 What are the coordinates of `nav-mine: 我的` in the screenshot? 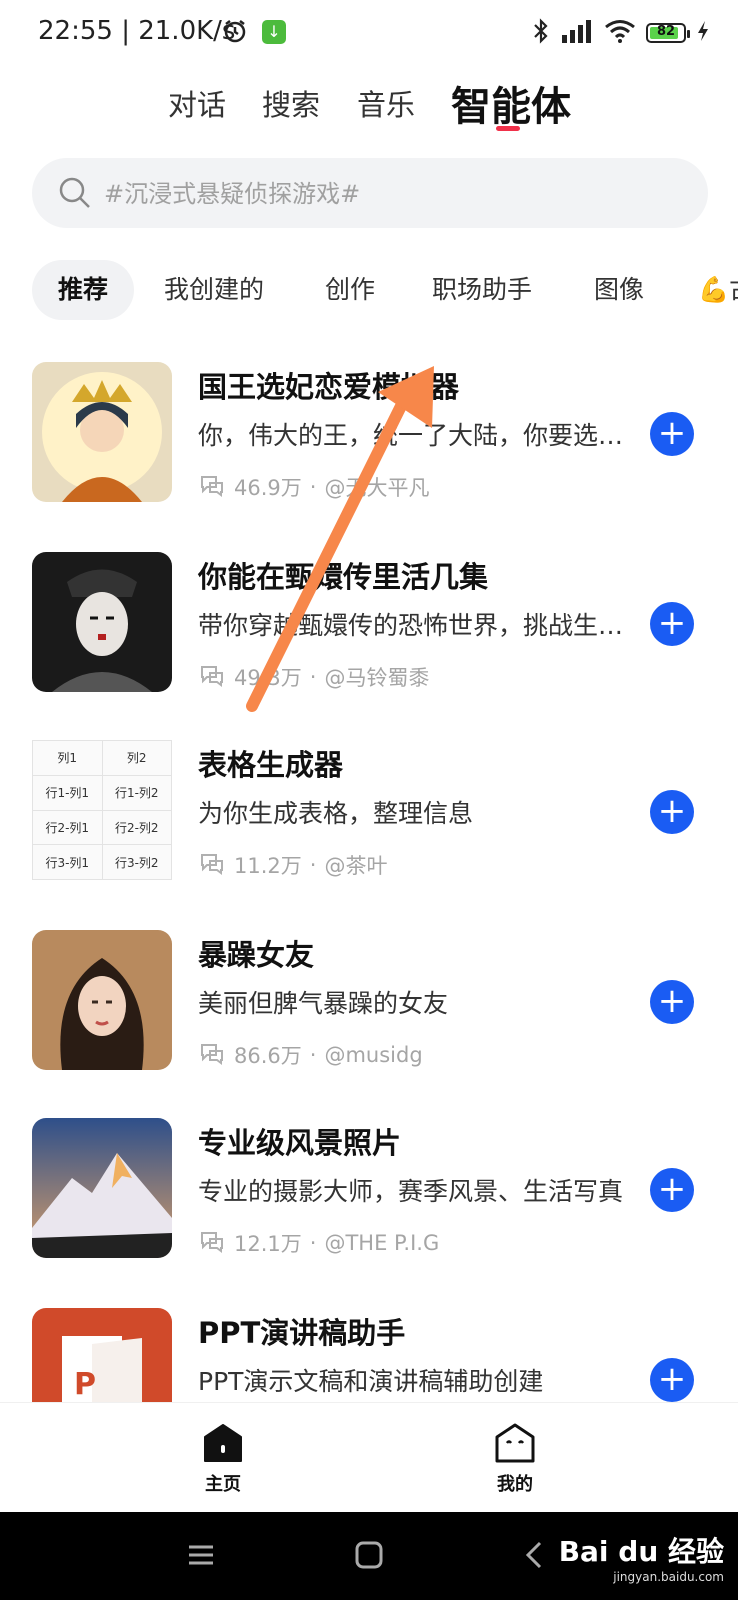 It's located at (515, 1458).